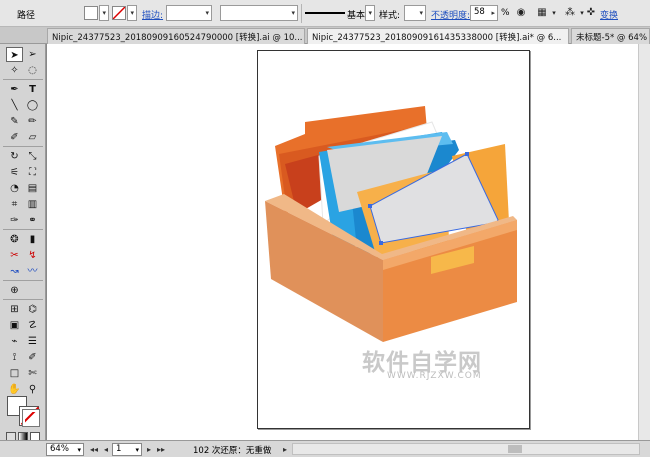 The width and height of the screenshot is (650, 457). What do you see at coordinates (14, 54) in the screenshot?
I see `selection-tool-icon: ➤` at bounding box center [14, 54].